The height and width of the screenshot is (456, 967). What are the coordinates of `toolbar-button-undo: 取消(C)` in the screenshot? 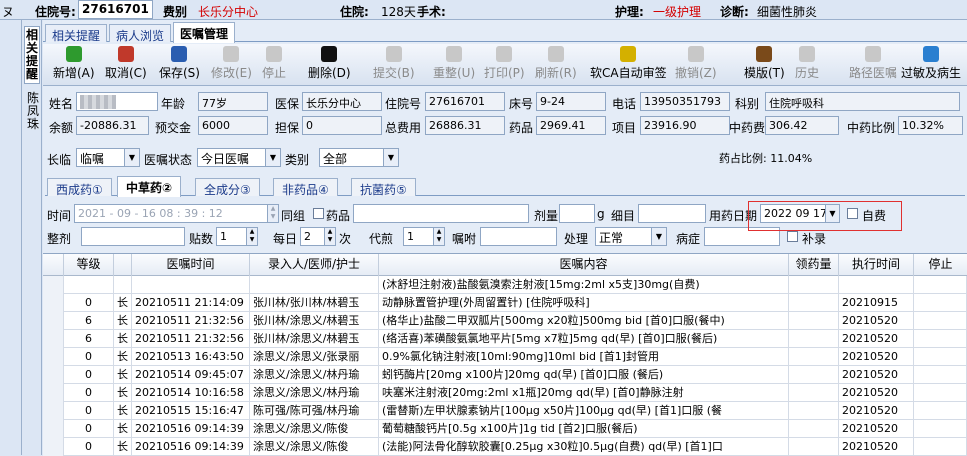 It's located at (126, 65).